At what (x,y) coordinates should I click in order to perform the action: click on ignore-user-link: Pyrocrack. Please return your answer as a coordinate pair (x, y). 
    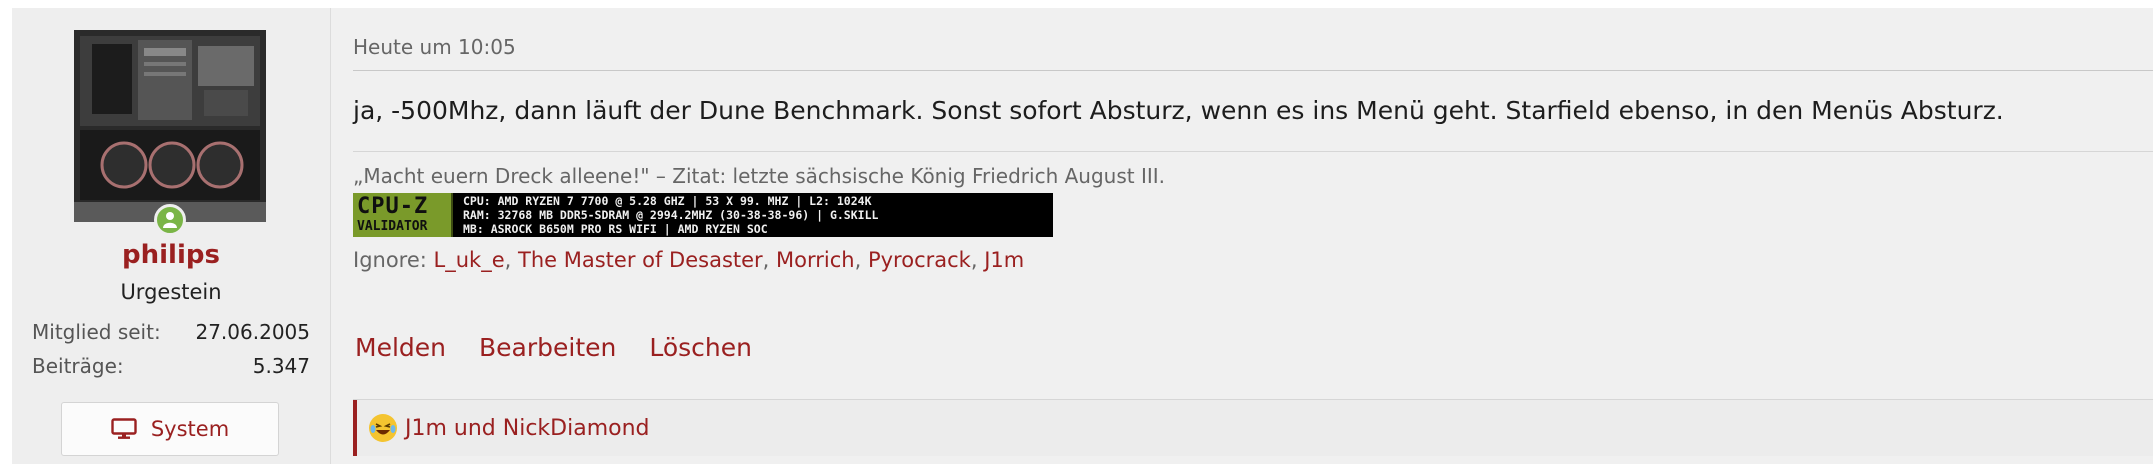
    Looking at the image, I should click on (919, 260).